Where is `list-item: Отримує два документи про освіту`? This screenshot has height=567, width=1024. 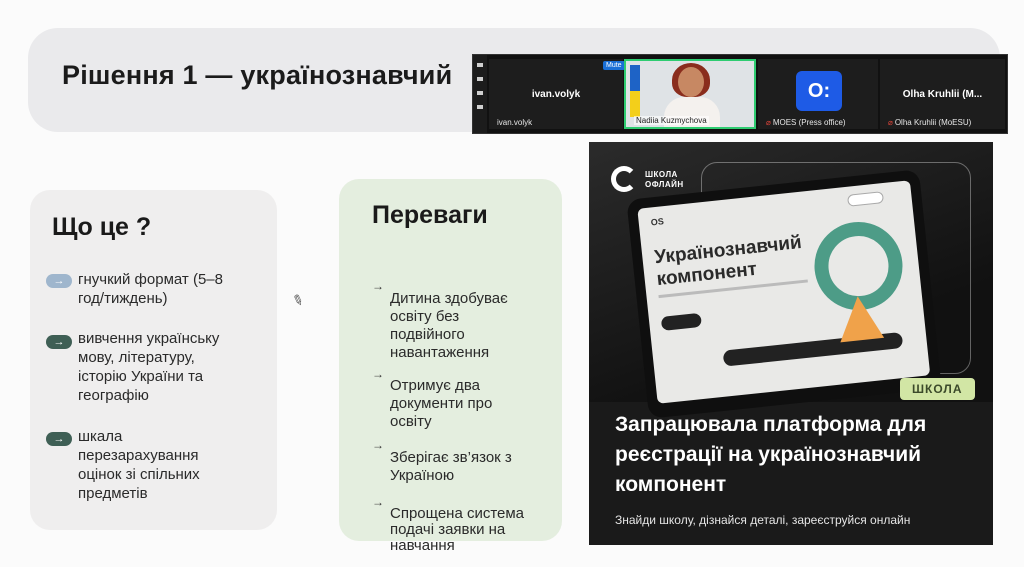
list-item: Отримує два документи про освіту is located at coordinates (441, 403).